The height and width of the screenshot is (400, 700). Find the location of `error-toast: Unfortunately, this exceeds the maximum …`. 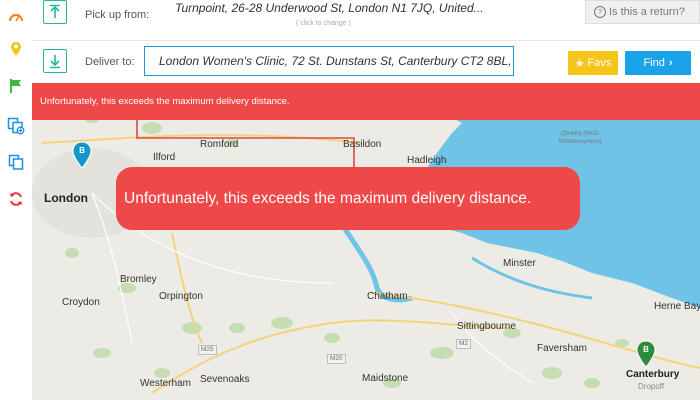

error-toast: Unfortunately, this exceeds the maximum … is located at coordinates (348, 198).